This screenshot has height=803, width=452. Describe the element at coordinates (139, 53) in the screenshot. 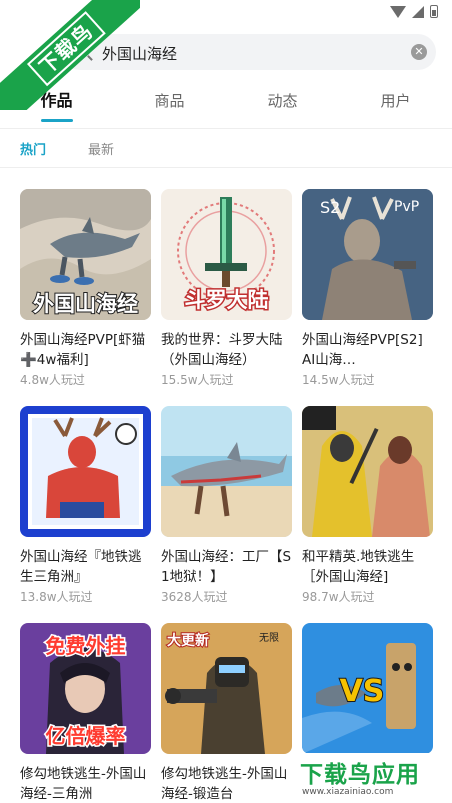

I see `search-input: 外国山海经` at that location.